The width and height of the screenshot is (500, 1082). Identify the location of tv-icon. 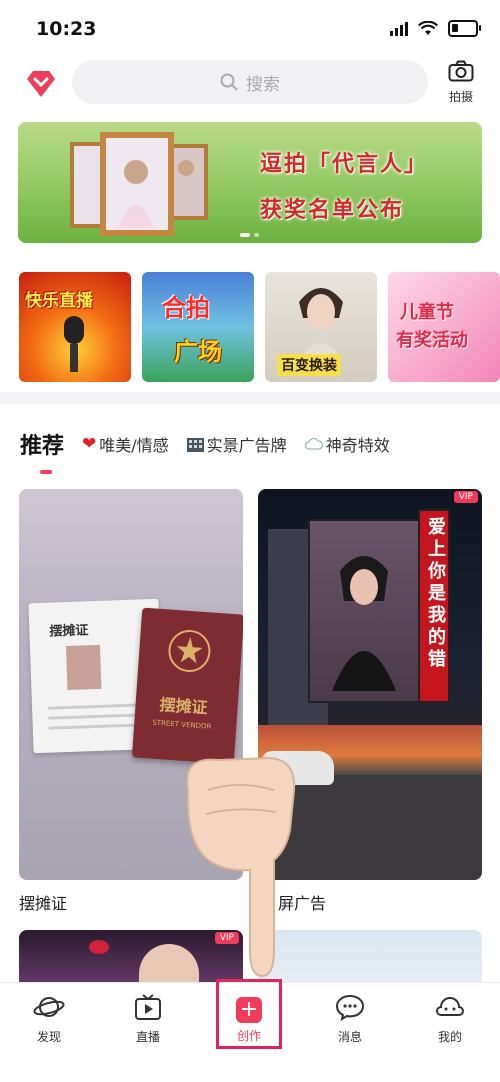
(148, 1007).